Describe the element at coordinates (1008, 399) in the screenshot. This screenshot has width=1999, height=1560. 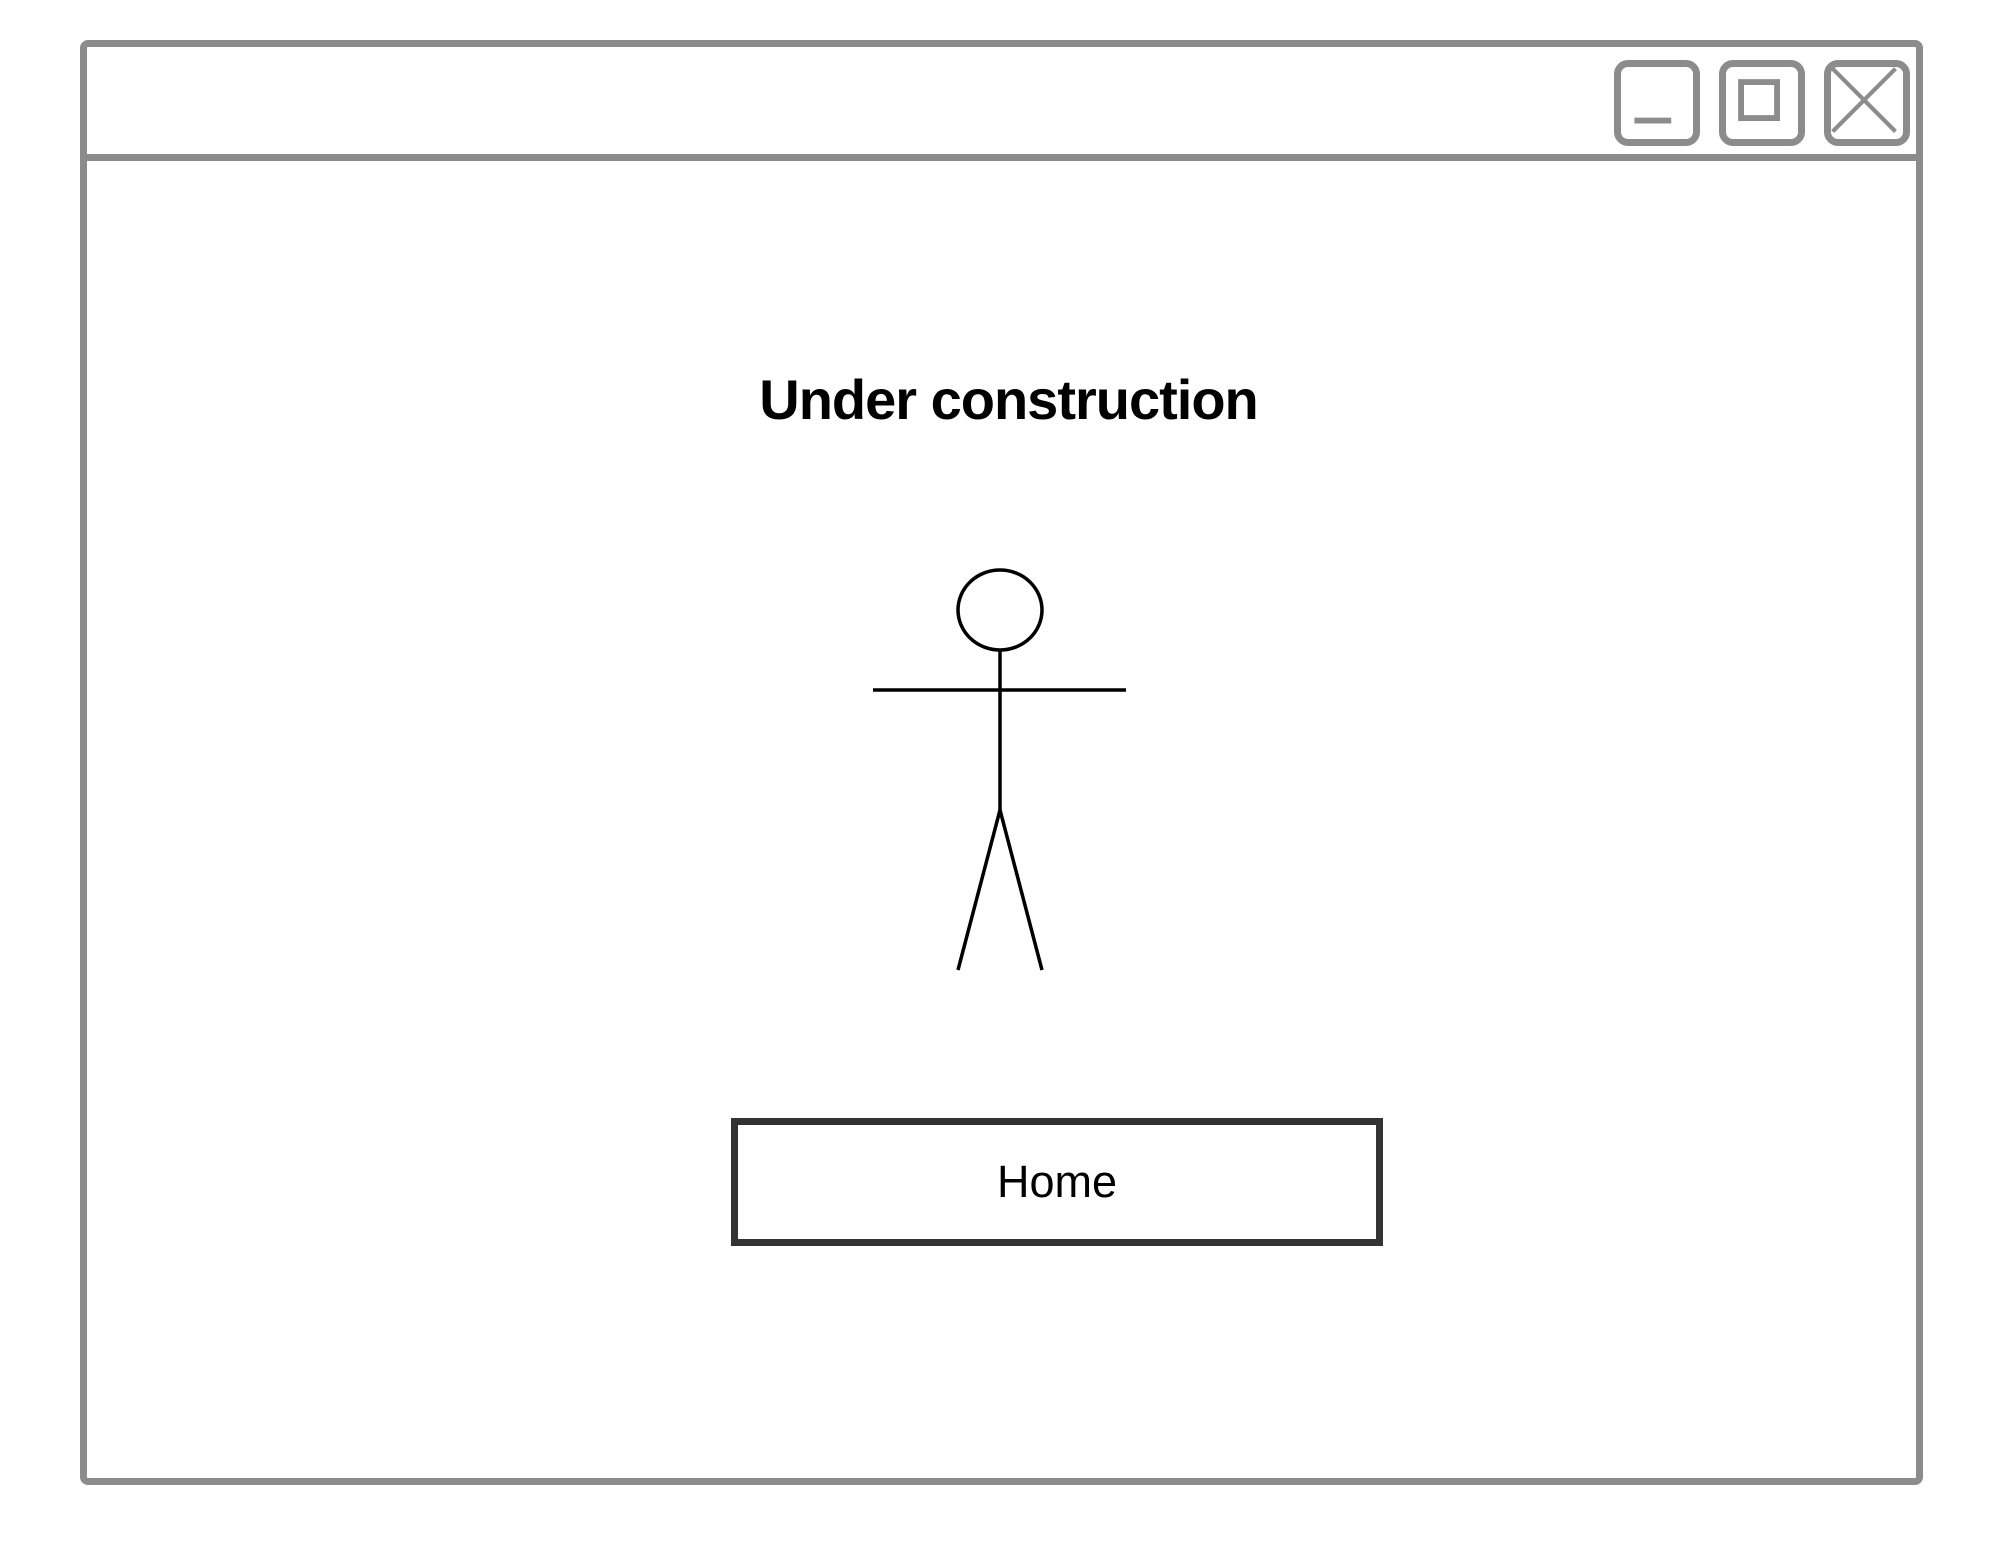
I see `page-title: Under construction` at that location.